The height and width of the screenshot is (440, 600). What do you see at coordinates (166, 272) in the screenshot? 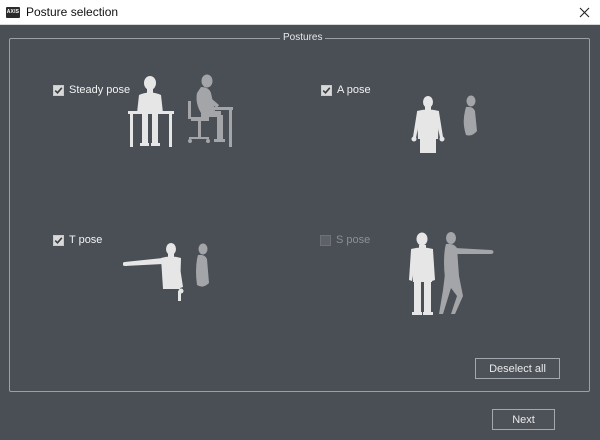
I see `t-pose-illustration` at bounding box center [166, 272].